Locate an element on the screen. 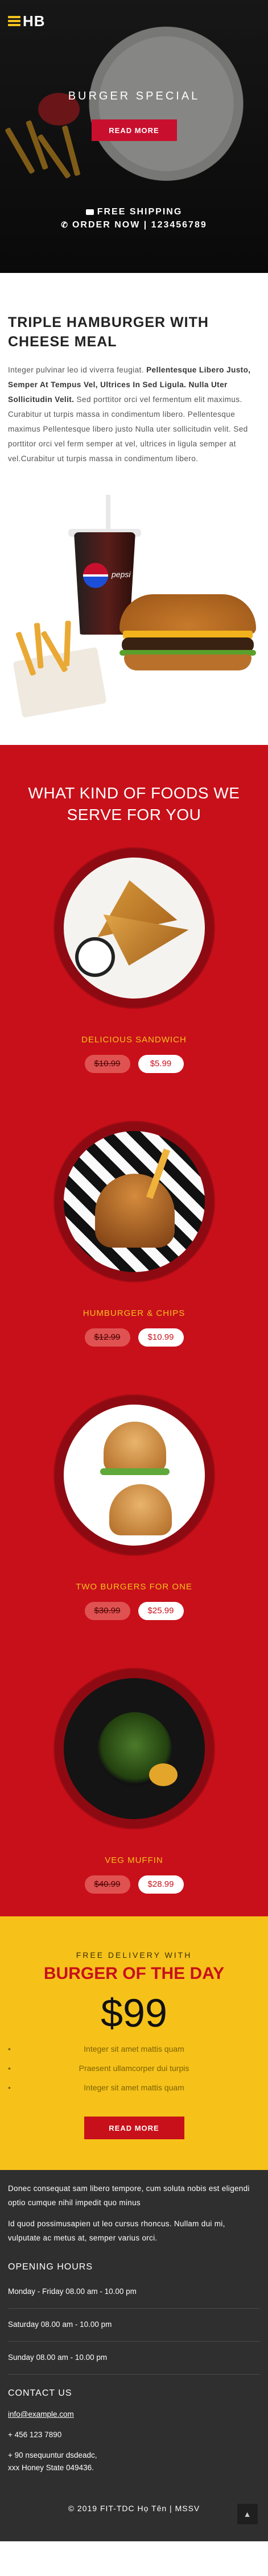 The height and width of the screenshot is (2576, 268). old-price: $30.99 is located at coordinates (107, 1611).